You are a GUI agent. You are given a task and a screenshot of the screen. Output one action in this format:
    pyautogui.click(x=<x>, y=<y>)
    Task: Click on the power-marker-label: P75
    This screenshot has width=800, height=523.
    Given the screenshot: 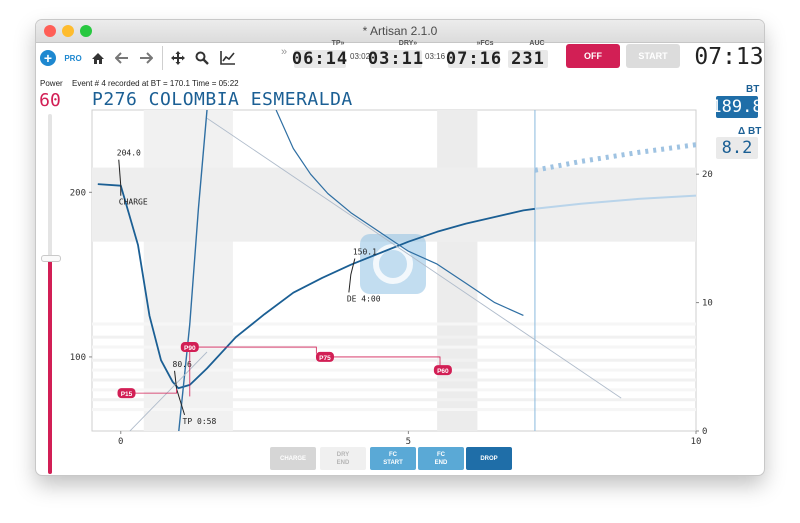 What is the action you would take?
    pyautogui.click(x=325, y=358)
    